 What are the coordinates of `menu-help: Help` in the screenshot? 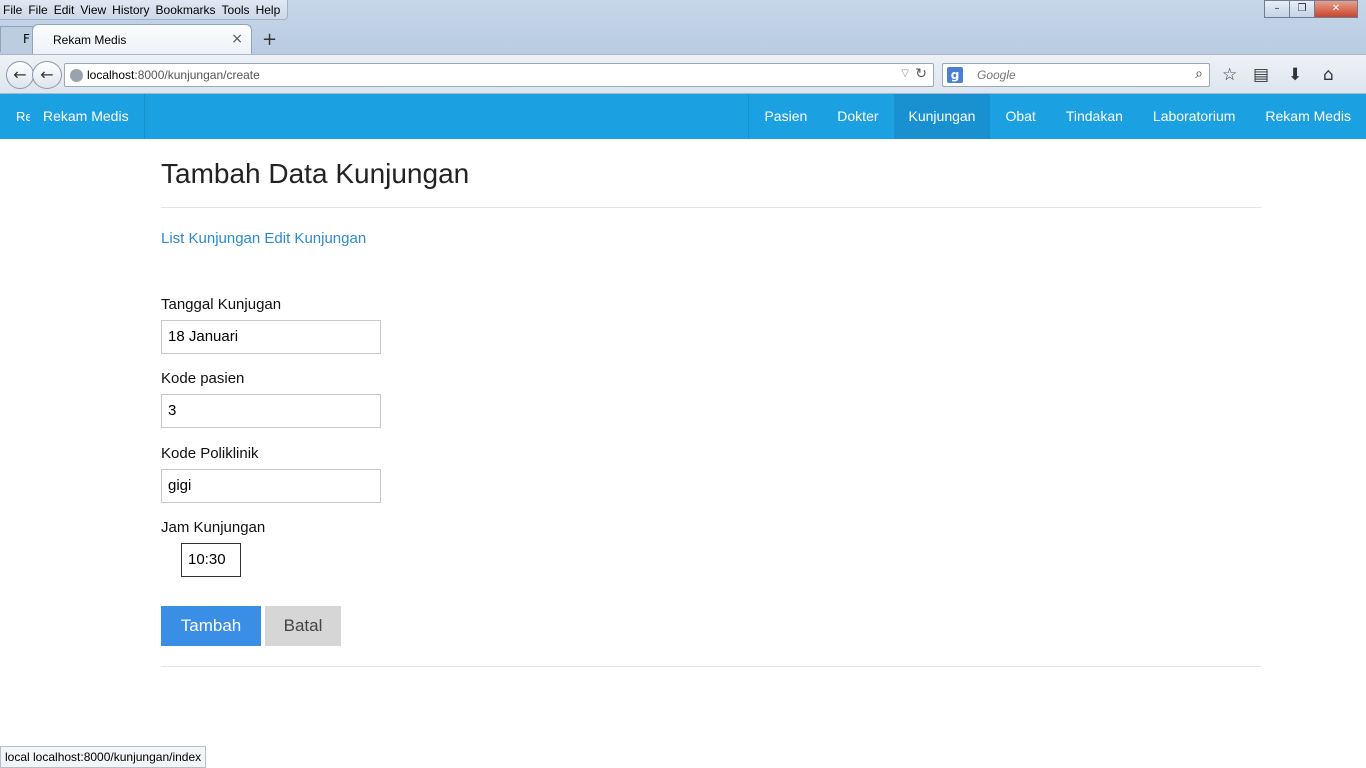 It's located at (268, 10).